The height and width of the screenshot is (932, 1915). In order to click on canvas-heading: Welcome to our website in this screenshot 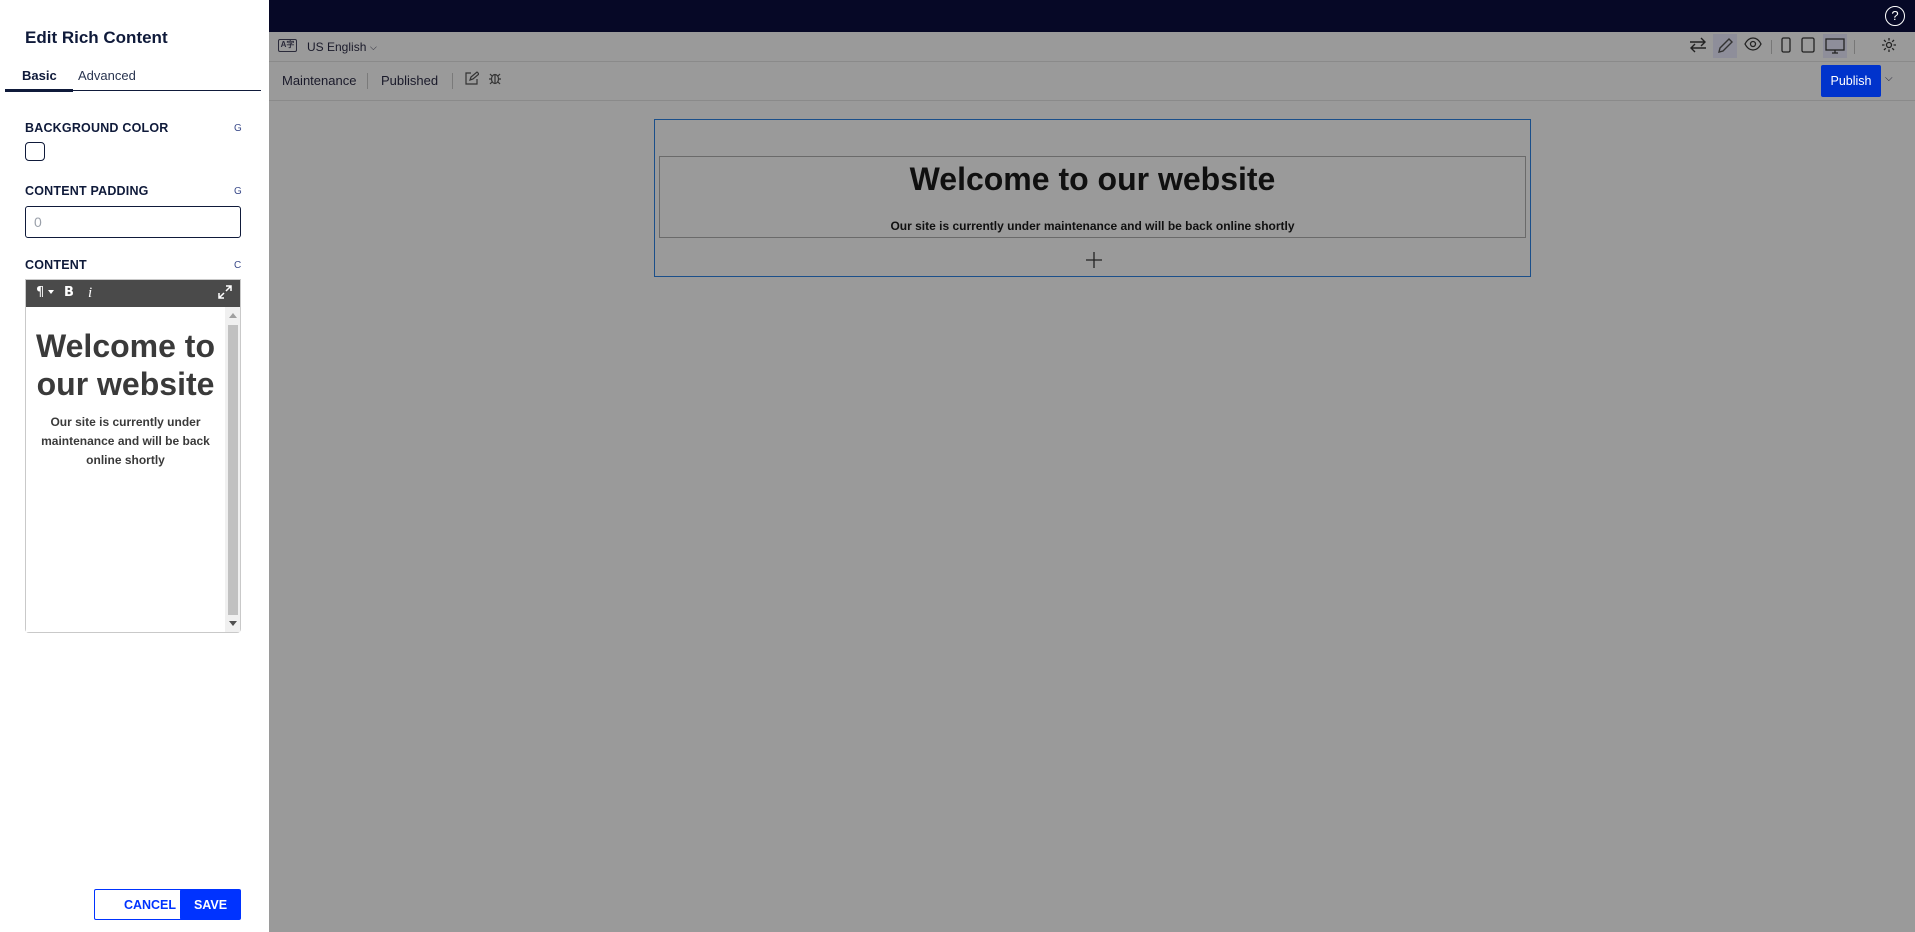, I will do `click(1092, 179)`.